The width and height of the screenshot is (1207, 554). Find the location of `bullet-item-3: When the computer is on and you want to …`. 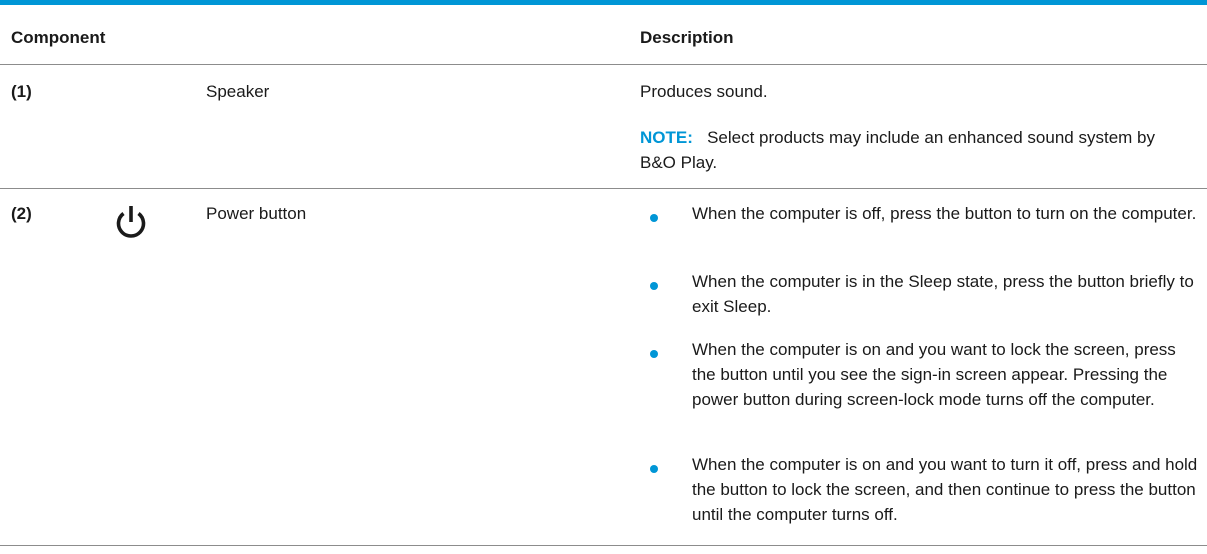

bullet-item-3: When the computer is on and you want to … is located at coordinates (934, 374).